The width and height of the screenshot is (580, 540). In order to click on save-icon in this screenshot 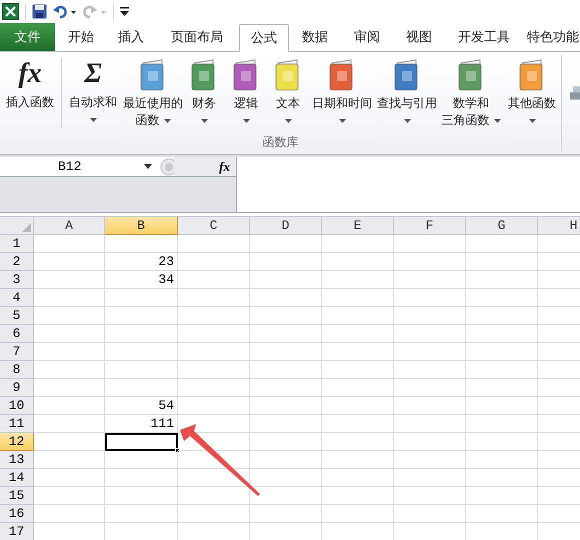, I will do `click(39, 11)`.